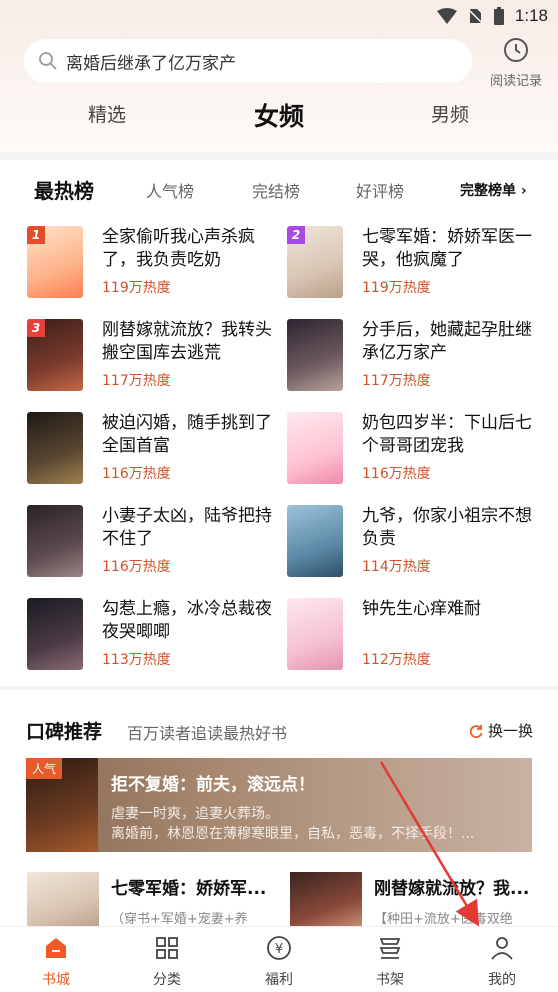 The height and width of the screenshot is (992, 558). I want to click on ranking-book-5: 被迫闪婚，随手挑到了全国首富 116万热度, so click(152, 451).